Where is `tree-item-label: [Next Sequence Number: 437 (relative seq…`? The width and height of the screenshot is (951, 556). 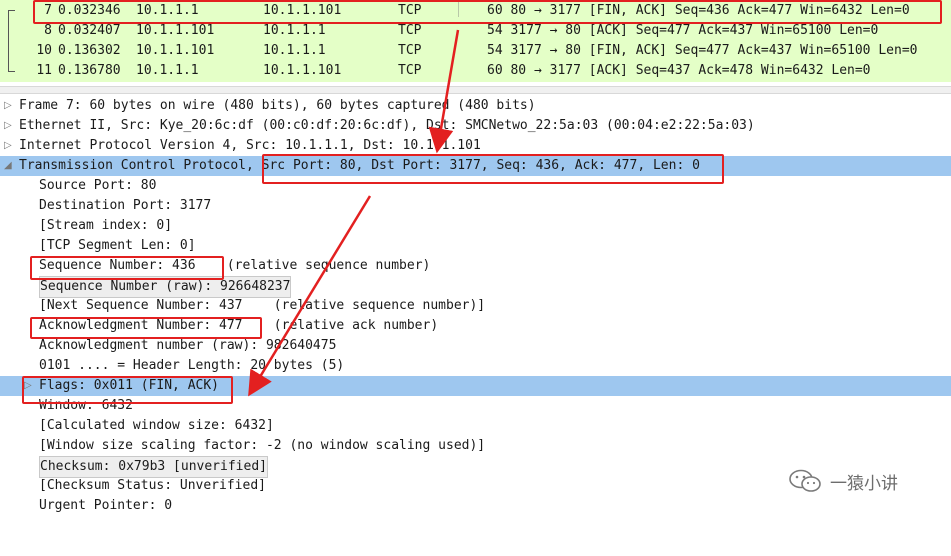
tree-item-label: [Next Sequence Number: 437 (relative seq… is located at coordinates (262, 305).